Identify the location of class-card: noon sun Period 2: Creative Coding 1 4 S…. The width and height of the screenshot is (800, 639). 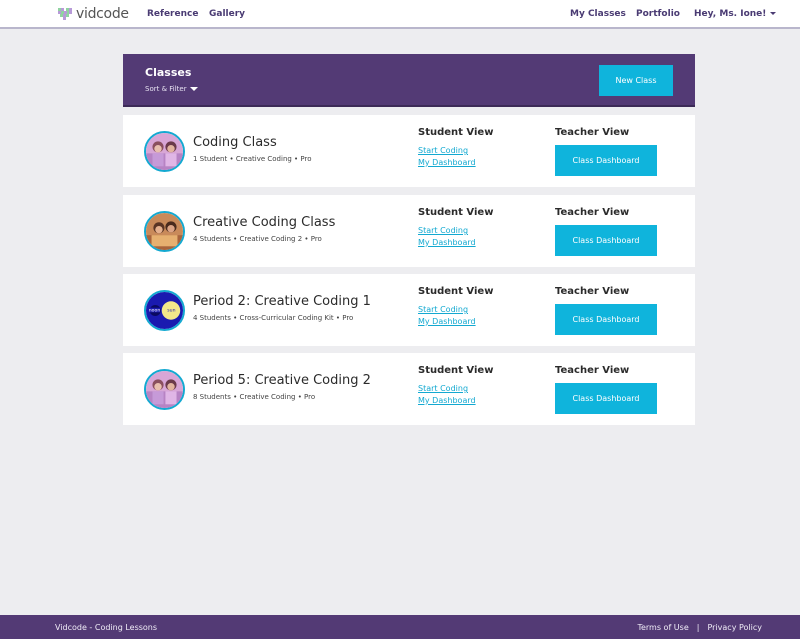
(409, 310).